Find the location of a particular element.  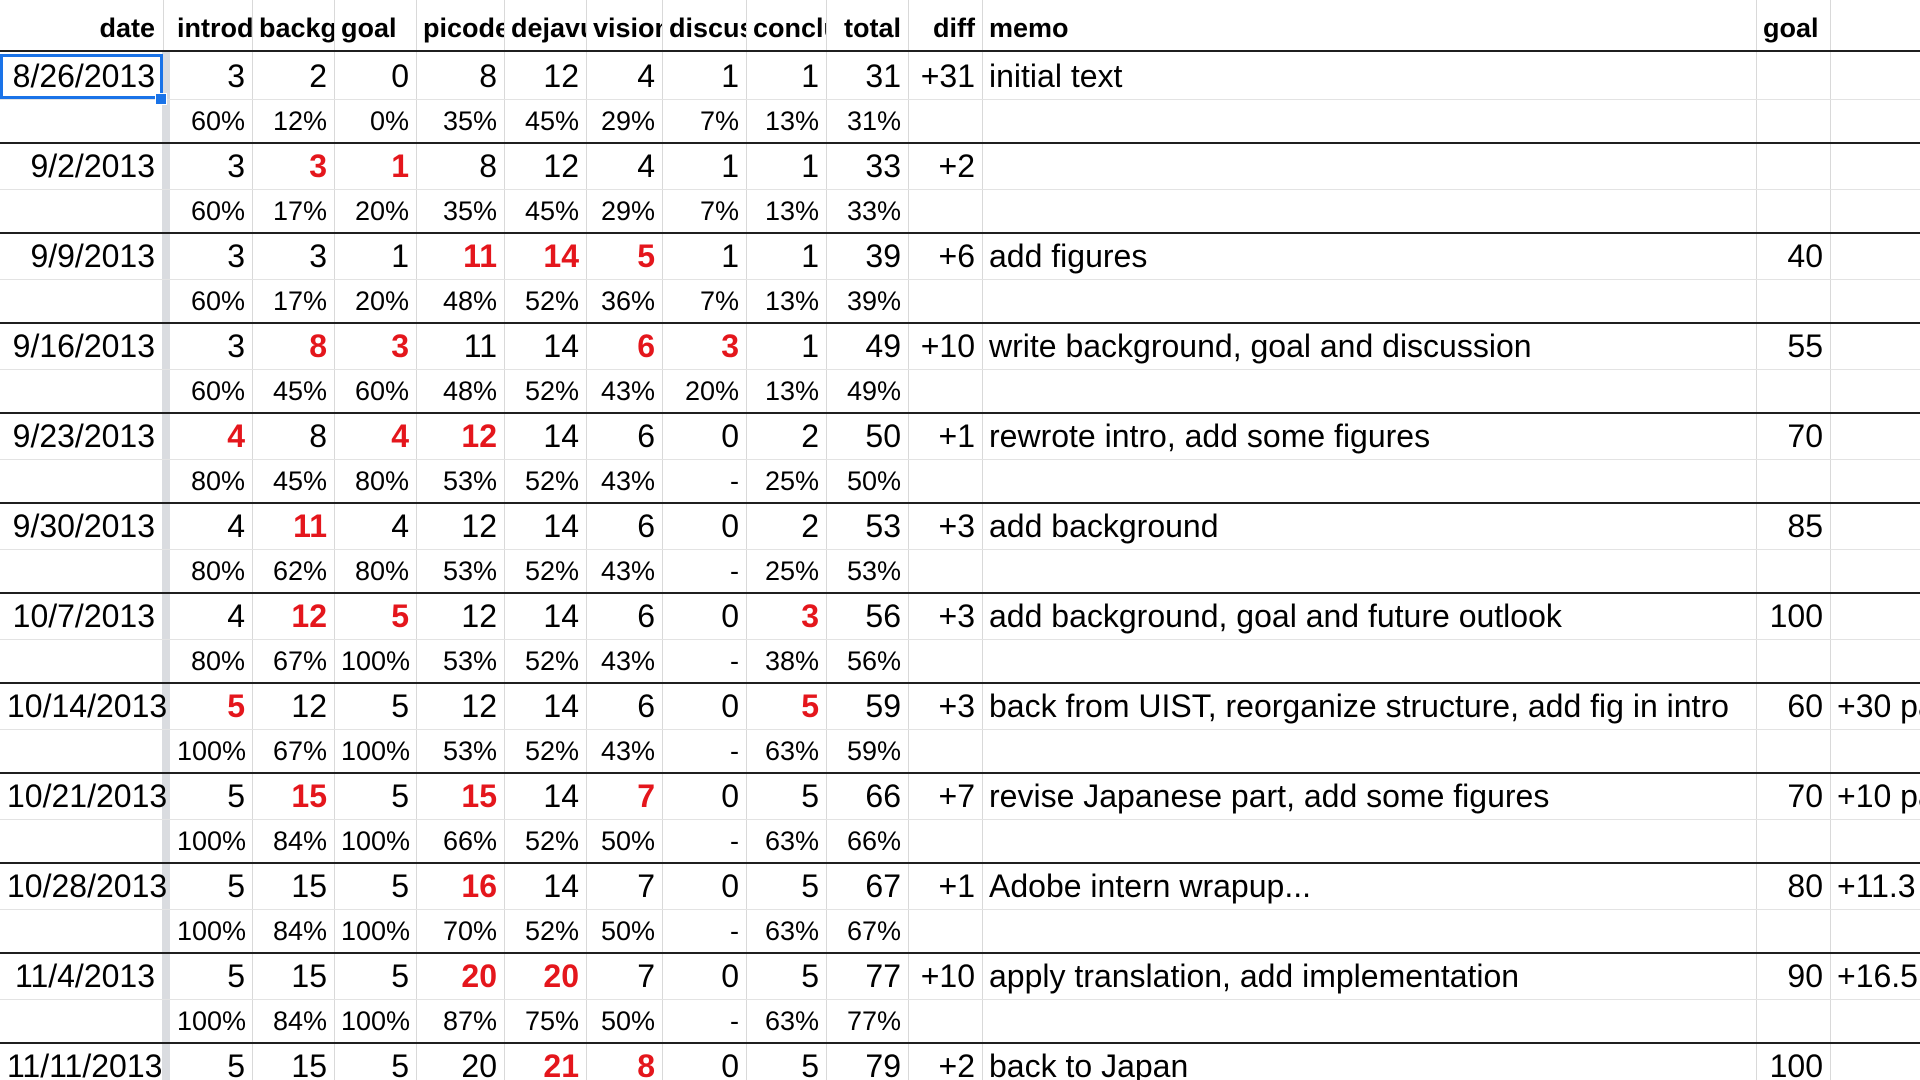

value-cell: 2 is located at coordinates (786, 436).